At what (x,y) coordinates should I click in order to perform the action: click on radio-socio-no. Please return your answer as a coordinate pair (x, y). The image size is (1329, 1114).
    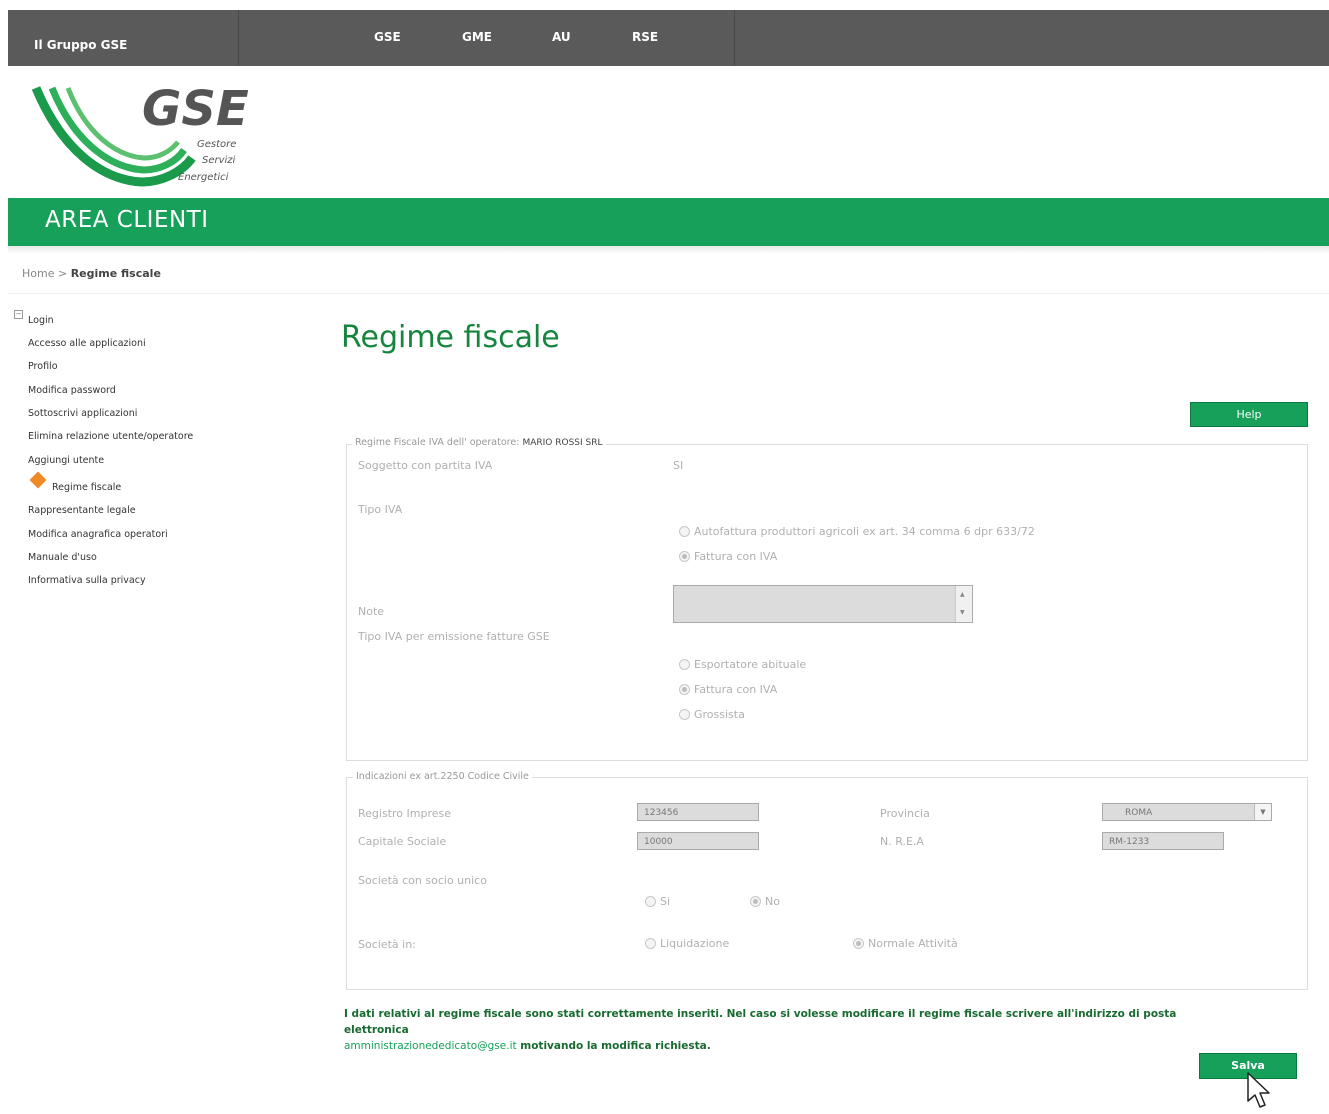
    Looking at the image, I should click on (755, 901).